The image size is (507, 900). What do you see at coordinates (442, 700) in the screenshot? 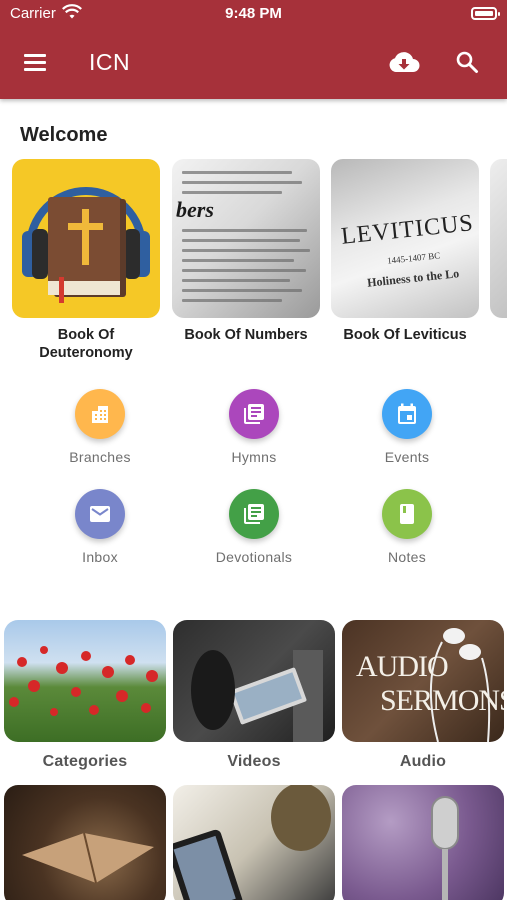
I see `audio-sermons-line2: SERMONS` at bounding box center [442, 700].